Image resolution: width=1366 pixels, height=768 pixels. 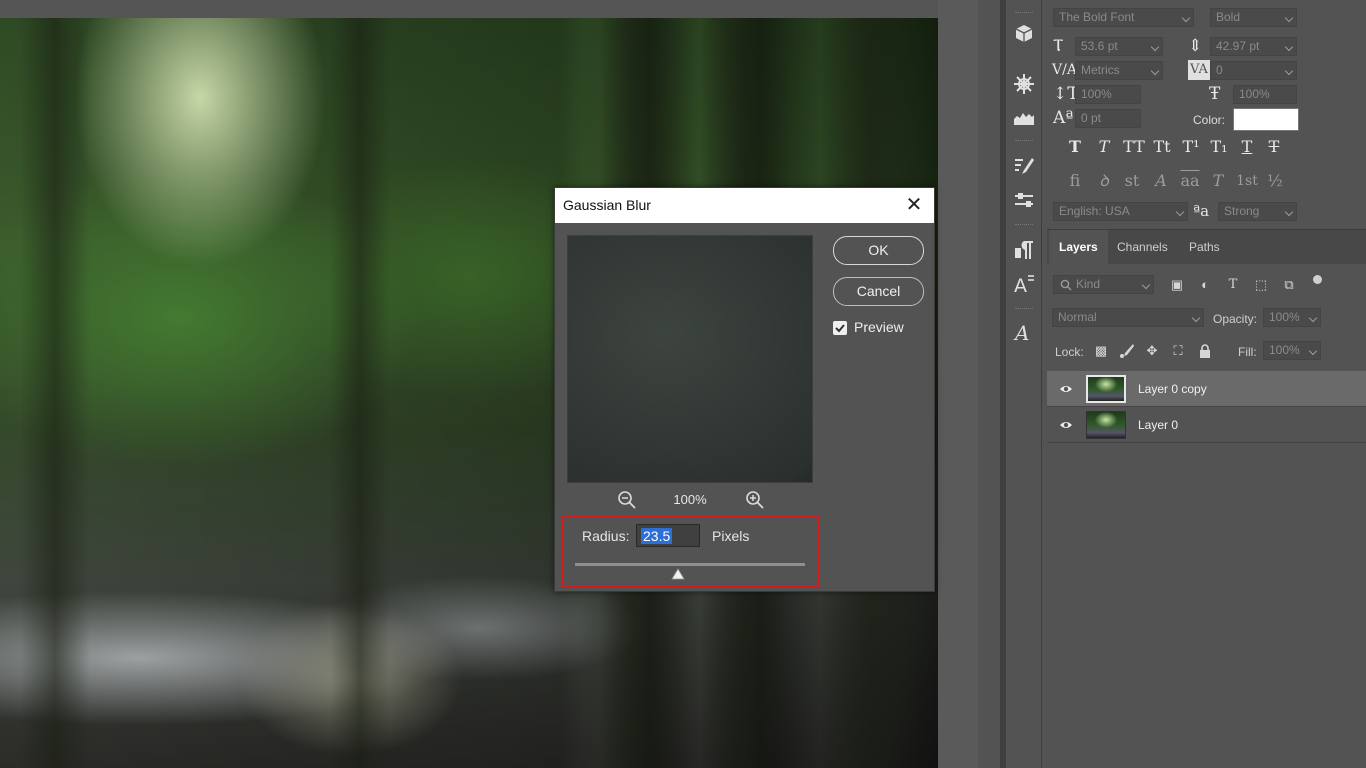 I want to click on canvas-pasteboard, so click(x=958, y=384).